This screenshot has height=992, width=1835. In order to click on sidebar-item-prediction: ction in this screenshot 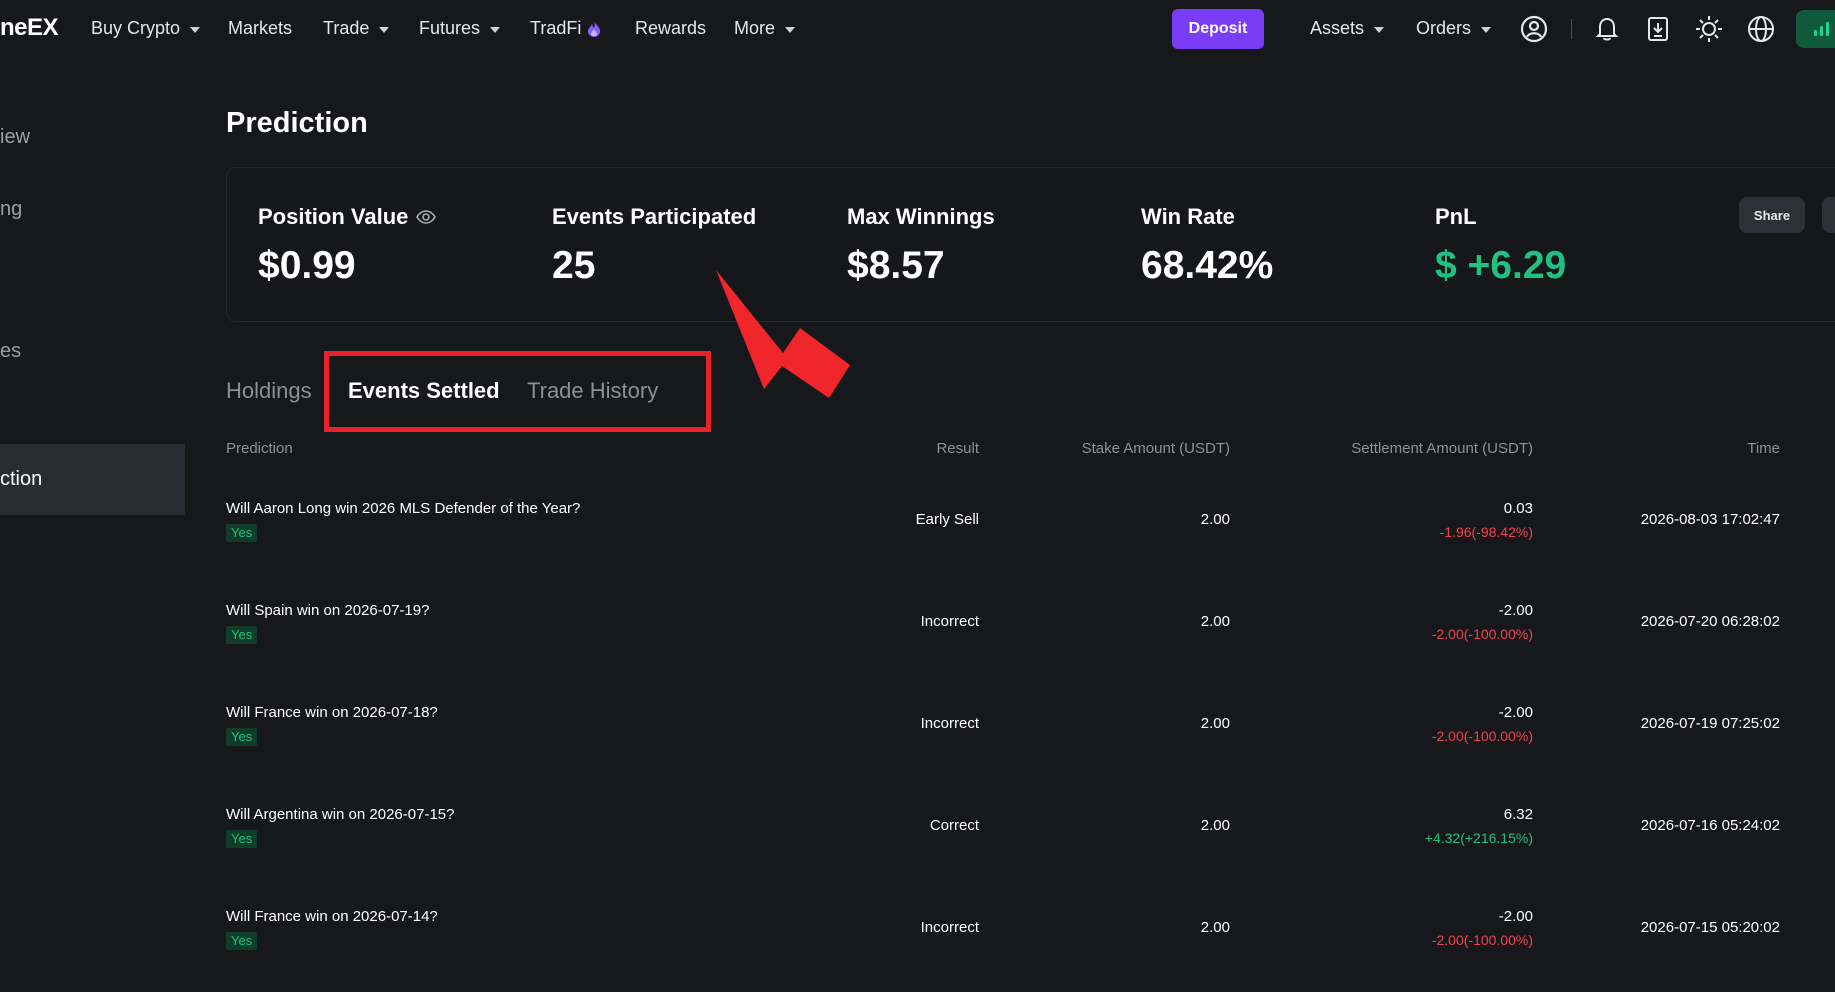, I will do `click(92, 479)`.